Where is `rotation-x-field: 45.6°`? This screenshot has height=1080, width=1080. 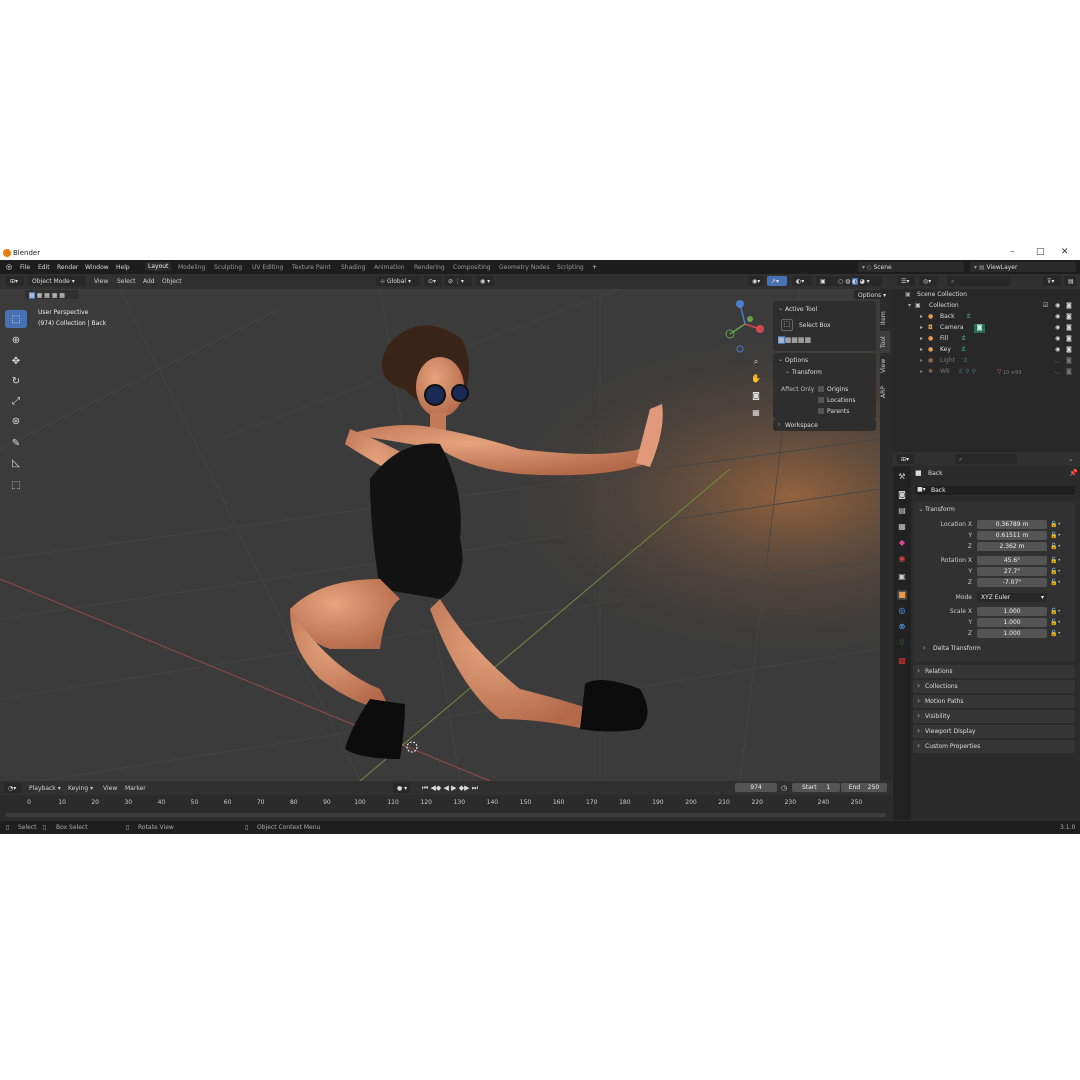 rotation-x-field: 45.6° is located at coordinates (1012, 560).